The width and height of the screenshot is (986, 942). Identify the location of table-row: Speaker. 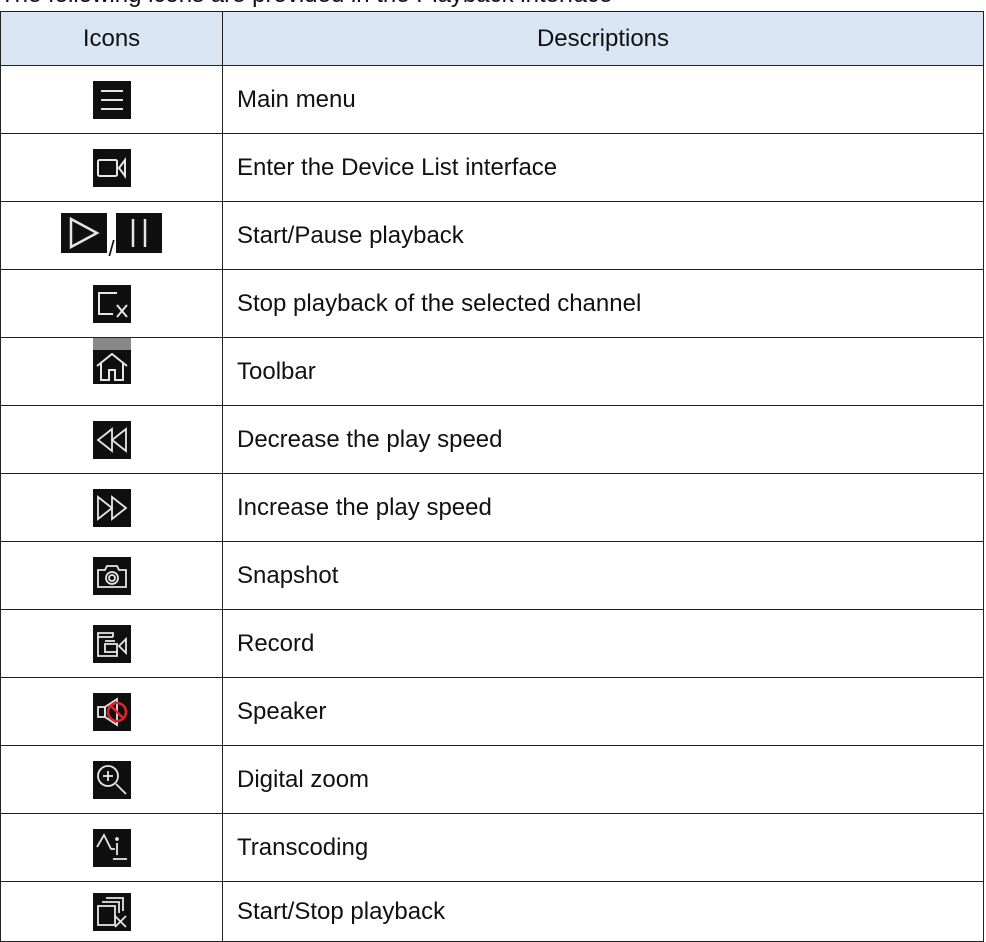
(492, 711).